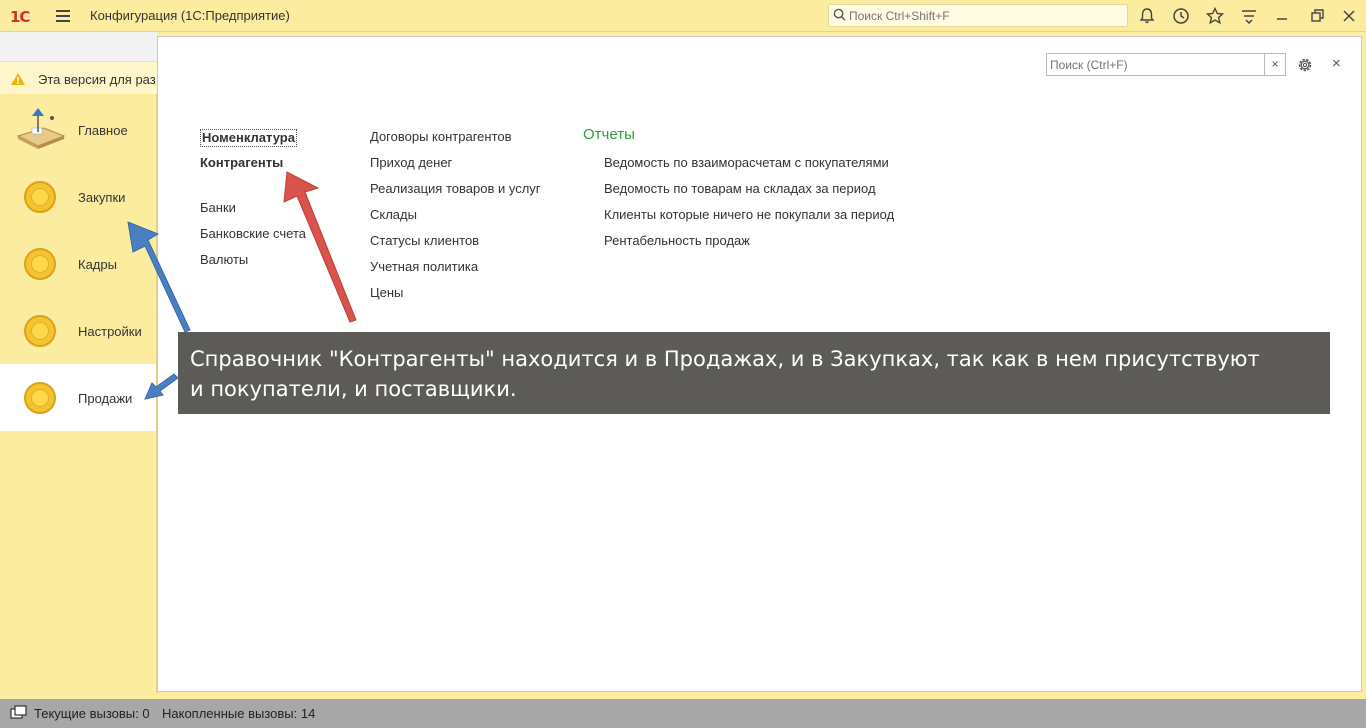  Describe the element at coordinates (253, 265) in the screenshot. I see `link-currencies: Валюты` at that location.